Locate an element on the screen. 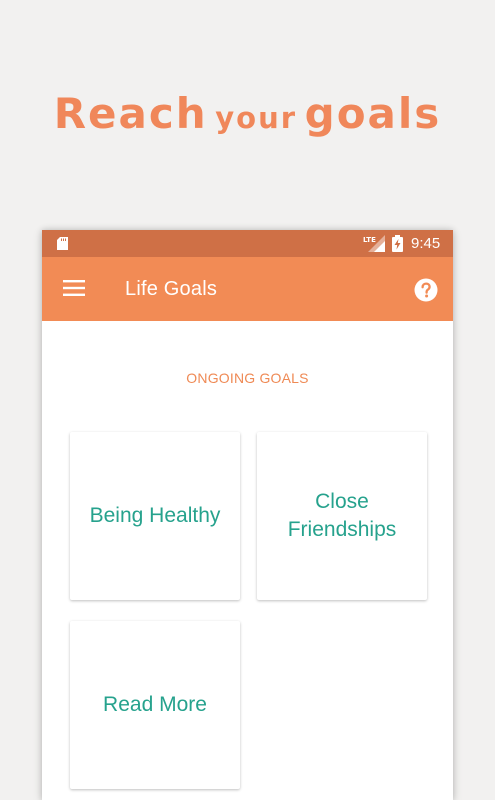  goal-card-read-more: Read More is located at coordinates (155, 705).